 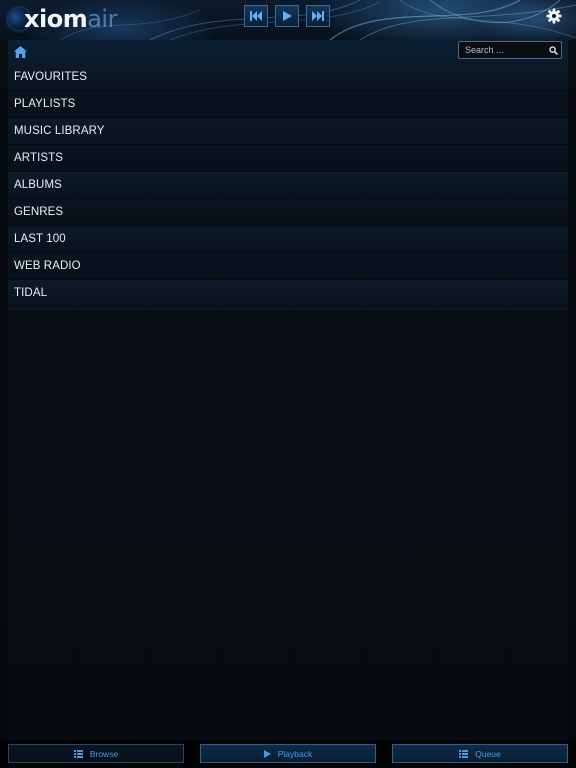 What do you see at coordinates (295, 753) in the screenshot?
I see `playback-tab-label: Playback` at bounding box center [295, 753].